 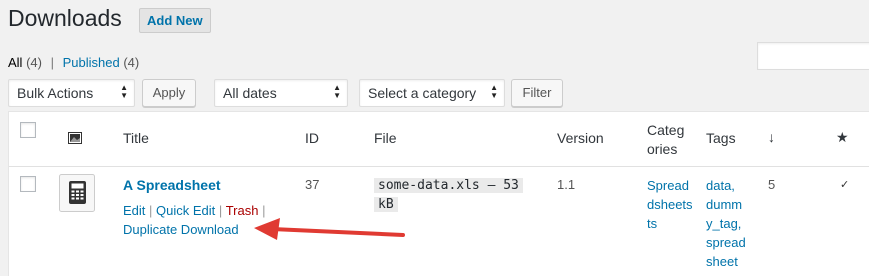 What do you see at coordinates (242, 210) in the screenshot?
I see `row-action-trash: Trash` at bounding box center [242, 210].